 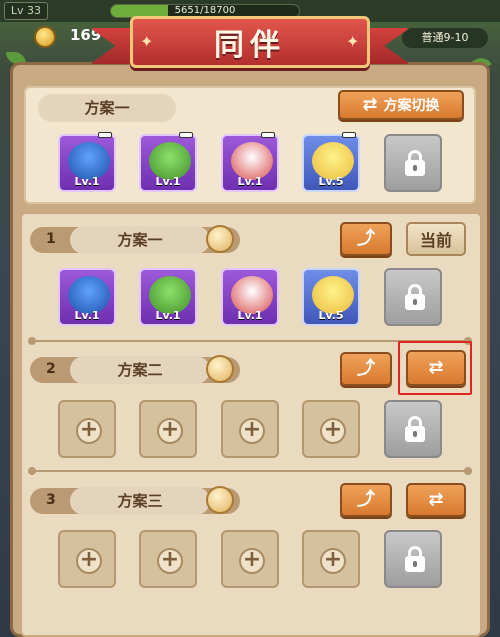 What do you see at coordinates (51, 239) in the screenshot?
I see `scheme-1-number: 1` at bounding box center [51, 239].